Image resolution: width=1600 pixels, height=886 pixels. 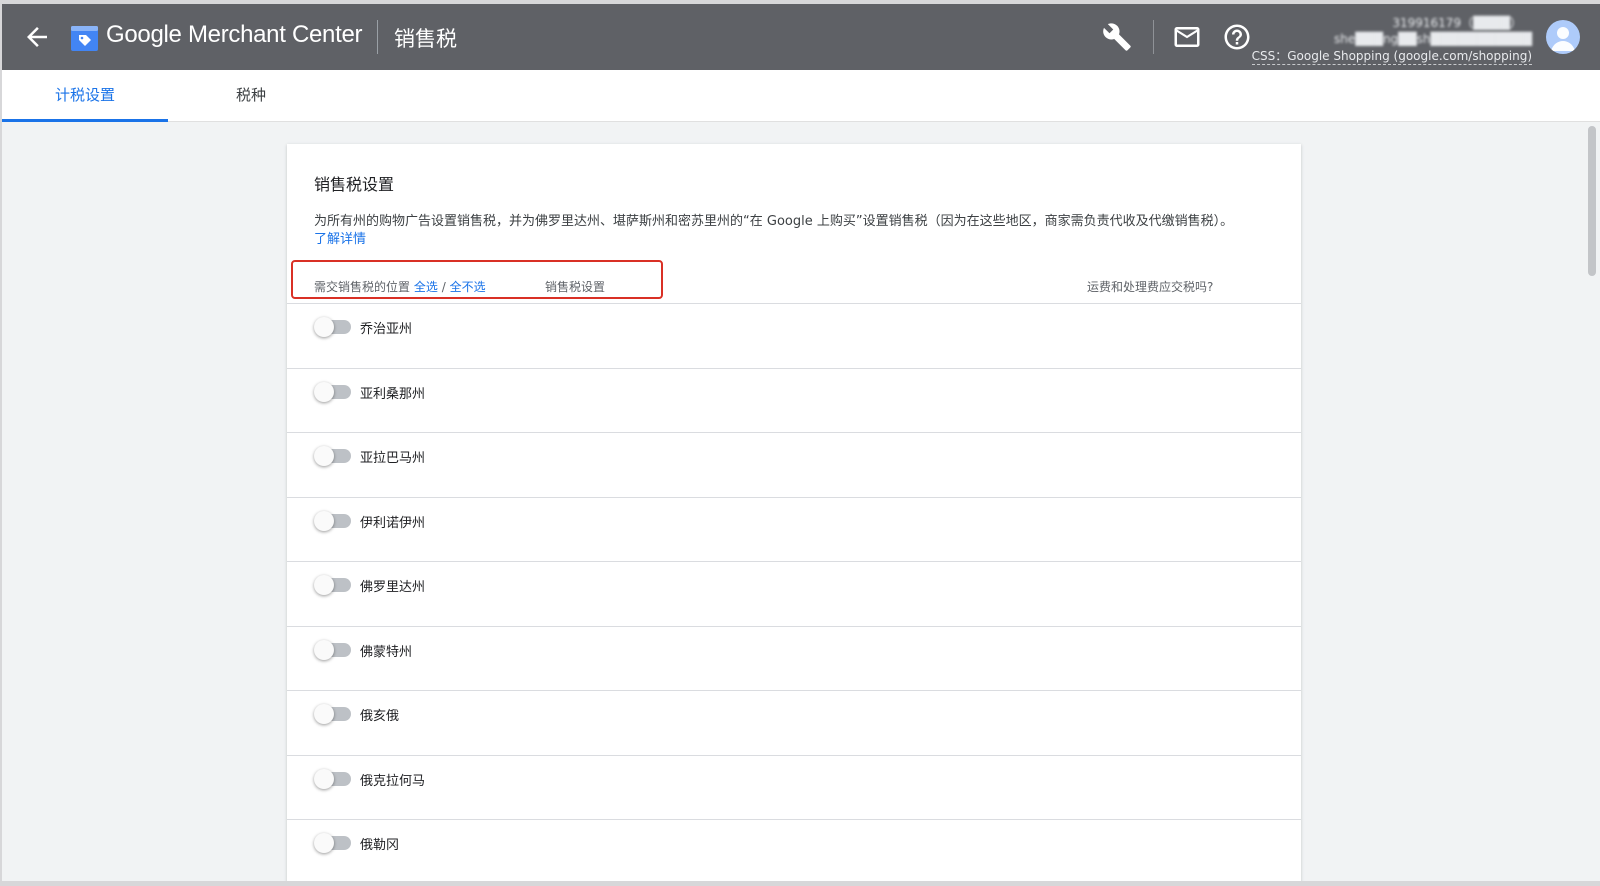 What do you see at coordinates (794, 850) in the screenshot?
I see `table-row: 俄勒冈` at bounding box center [794, 850].